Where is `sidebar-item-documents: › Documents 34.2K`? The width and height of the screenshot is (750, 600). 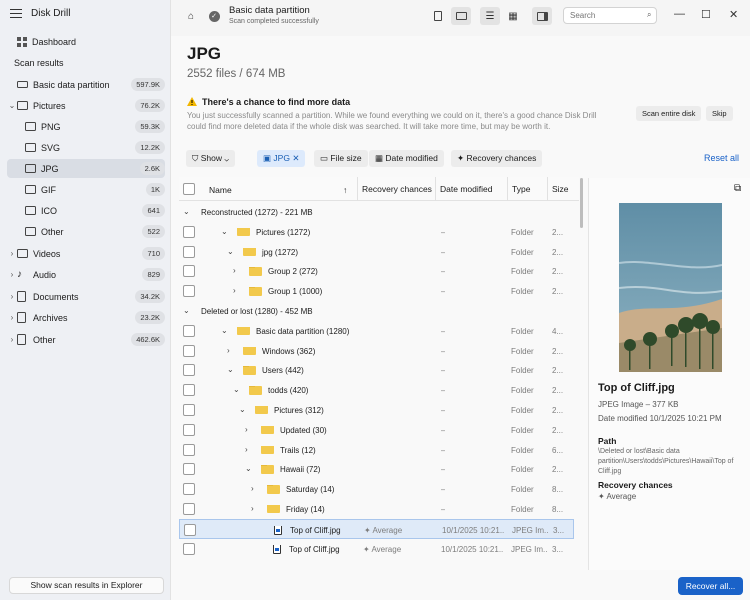 sidebar-item-documents: › Documents 34.2K is located at coordinates (86, 296).